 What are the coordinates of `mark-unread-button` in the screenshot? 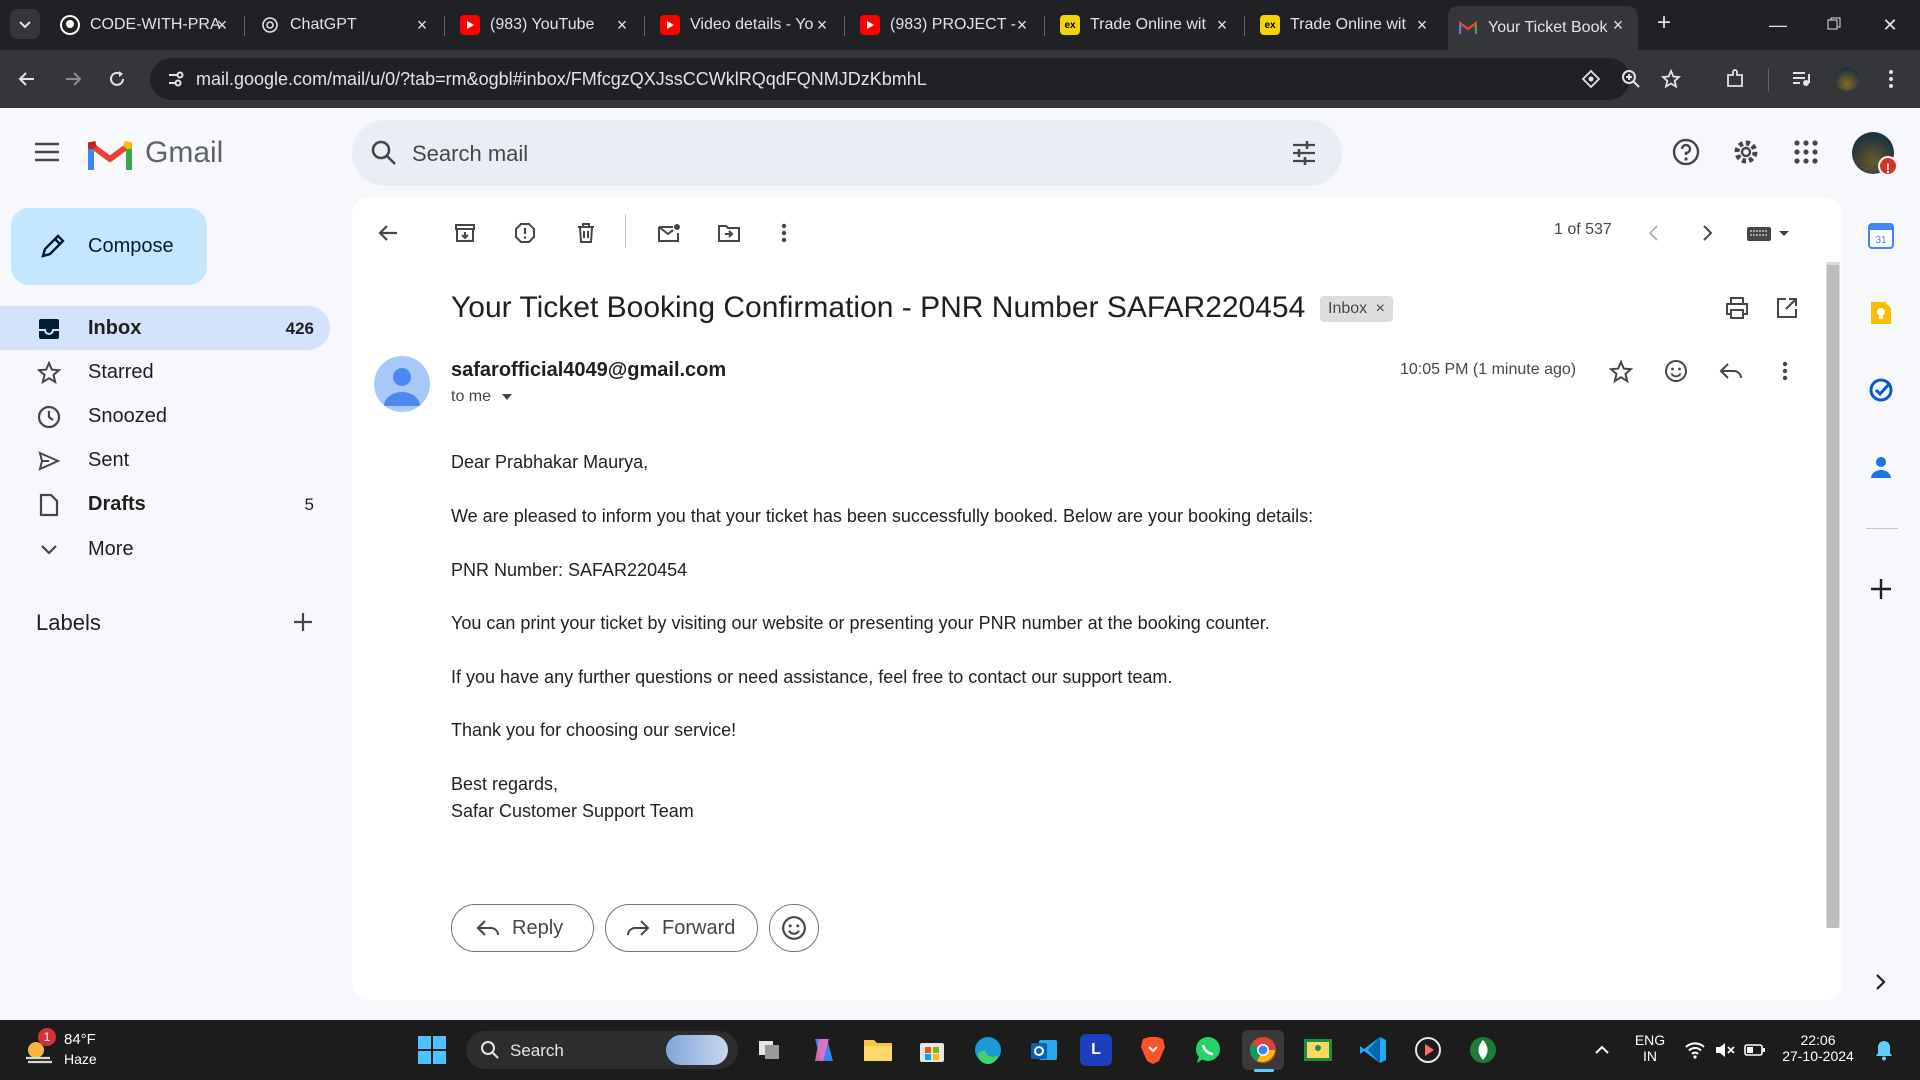 It's located at (669, 233).